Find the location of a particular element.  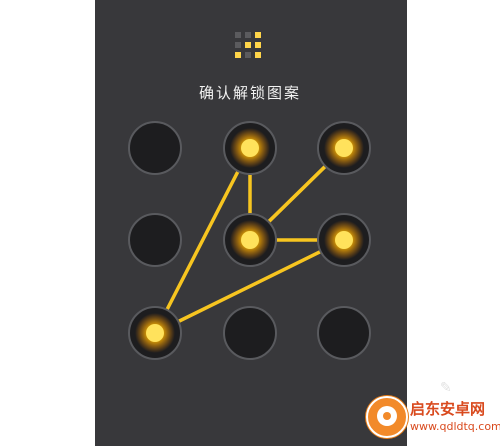

watermark-name: 启东安卓网 is located at coordinates (448, 409).